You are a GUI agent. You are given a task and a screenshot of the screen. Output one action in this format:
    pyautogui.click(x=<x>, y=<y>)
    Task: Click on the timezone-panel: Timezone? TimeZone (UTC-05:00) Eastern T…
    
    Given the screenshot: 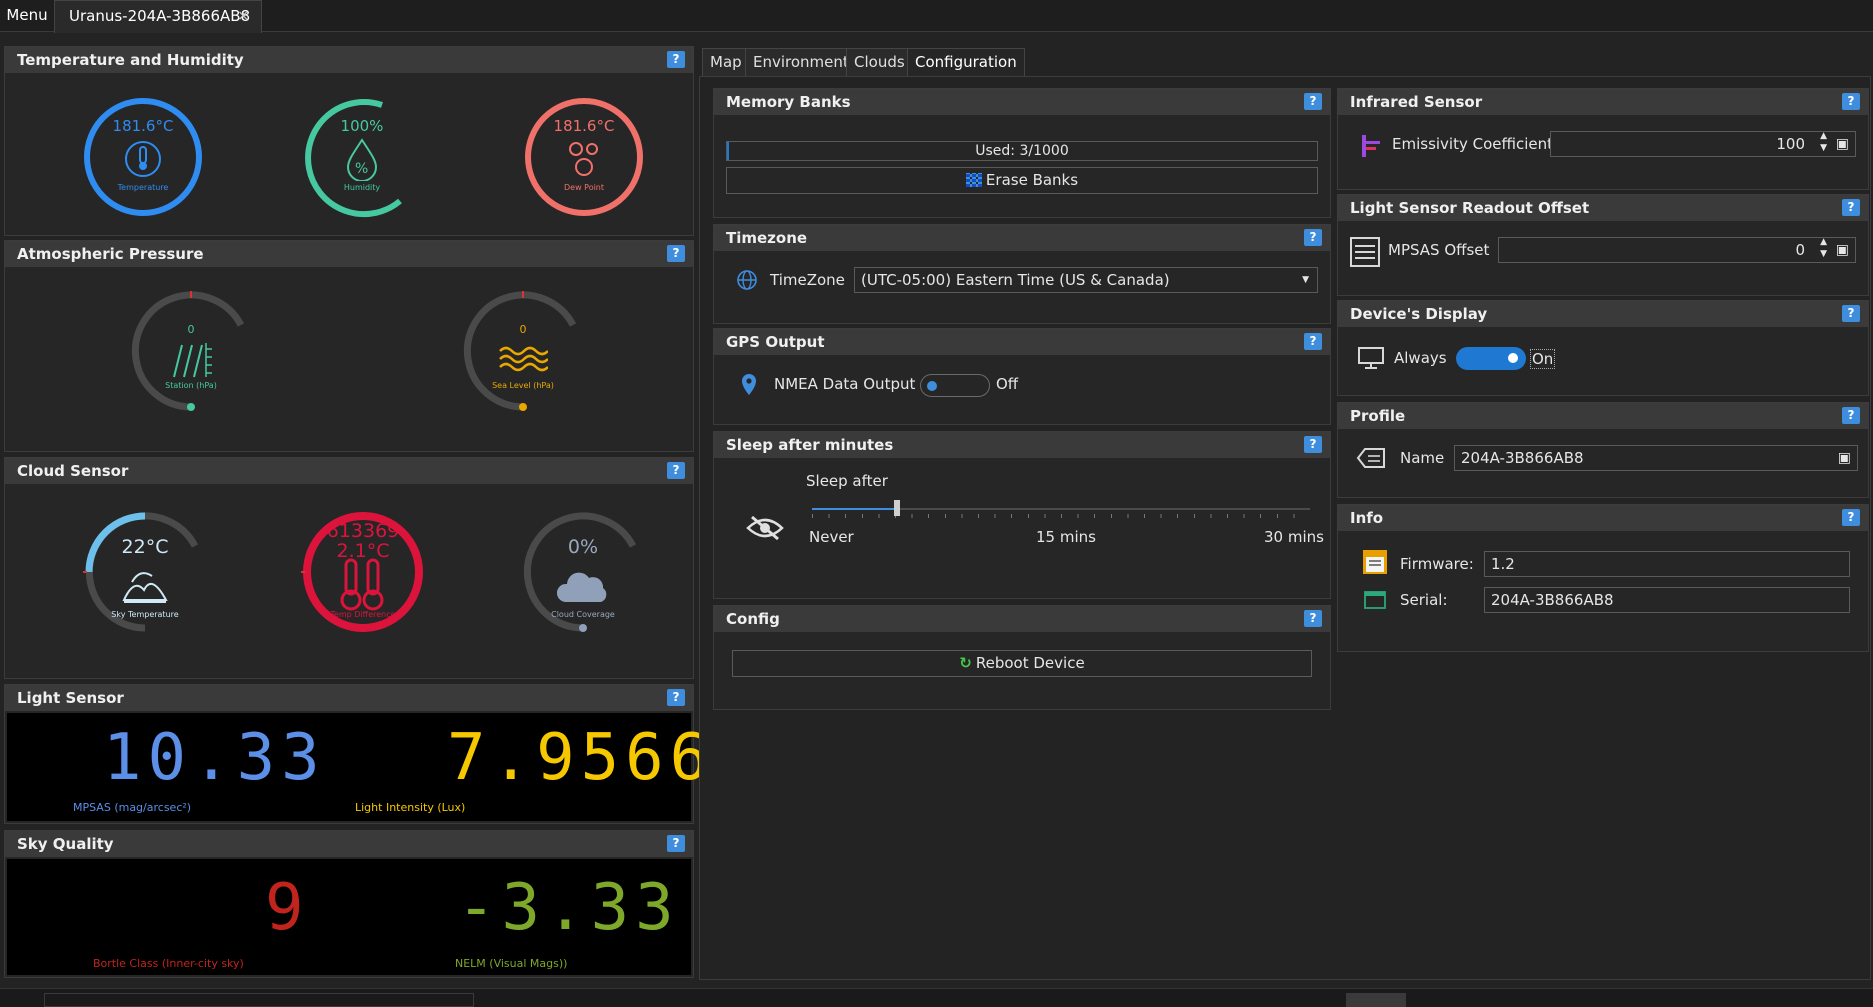 What is the action you would take?
    pyautogui.click(x=1022, y=274)
    